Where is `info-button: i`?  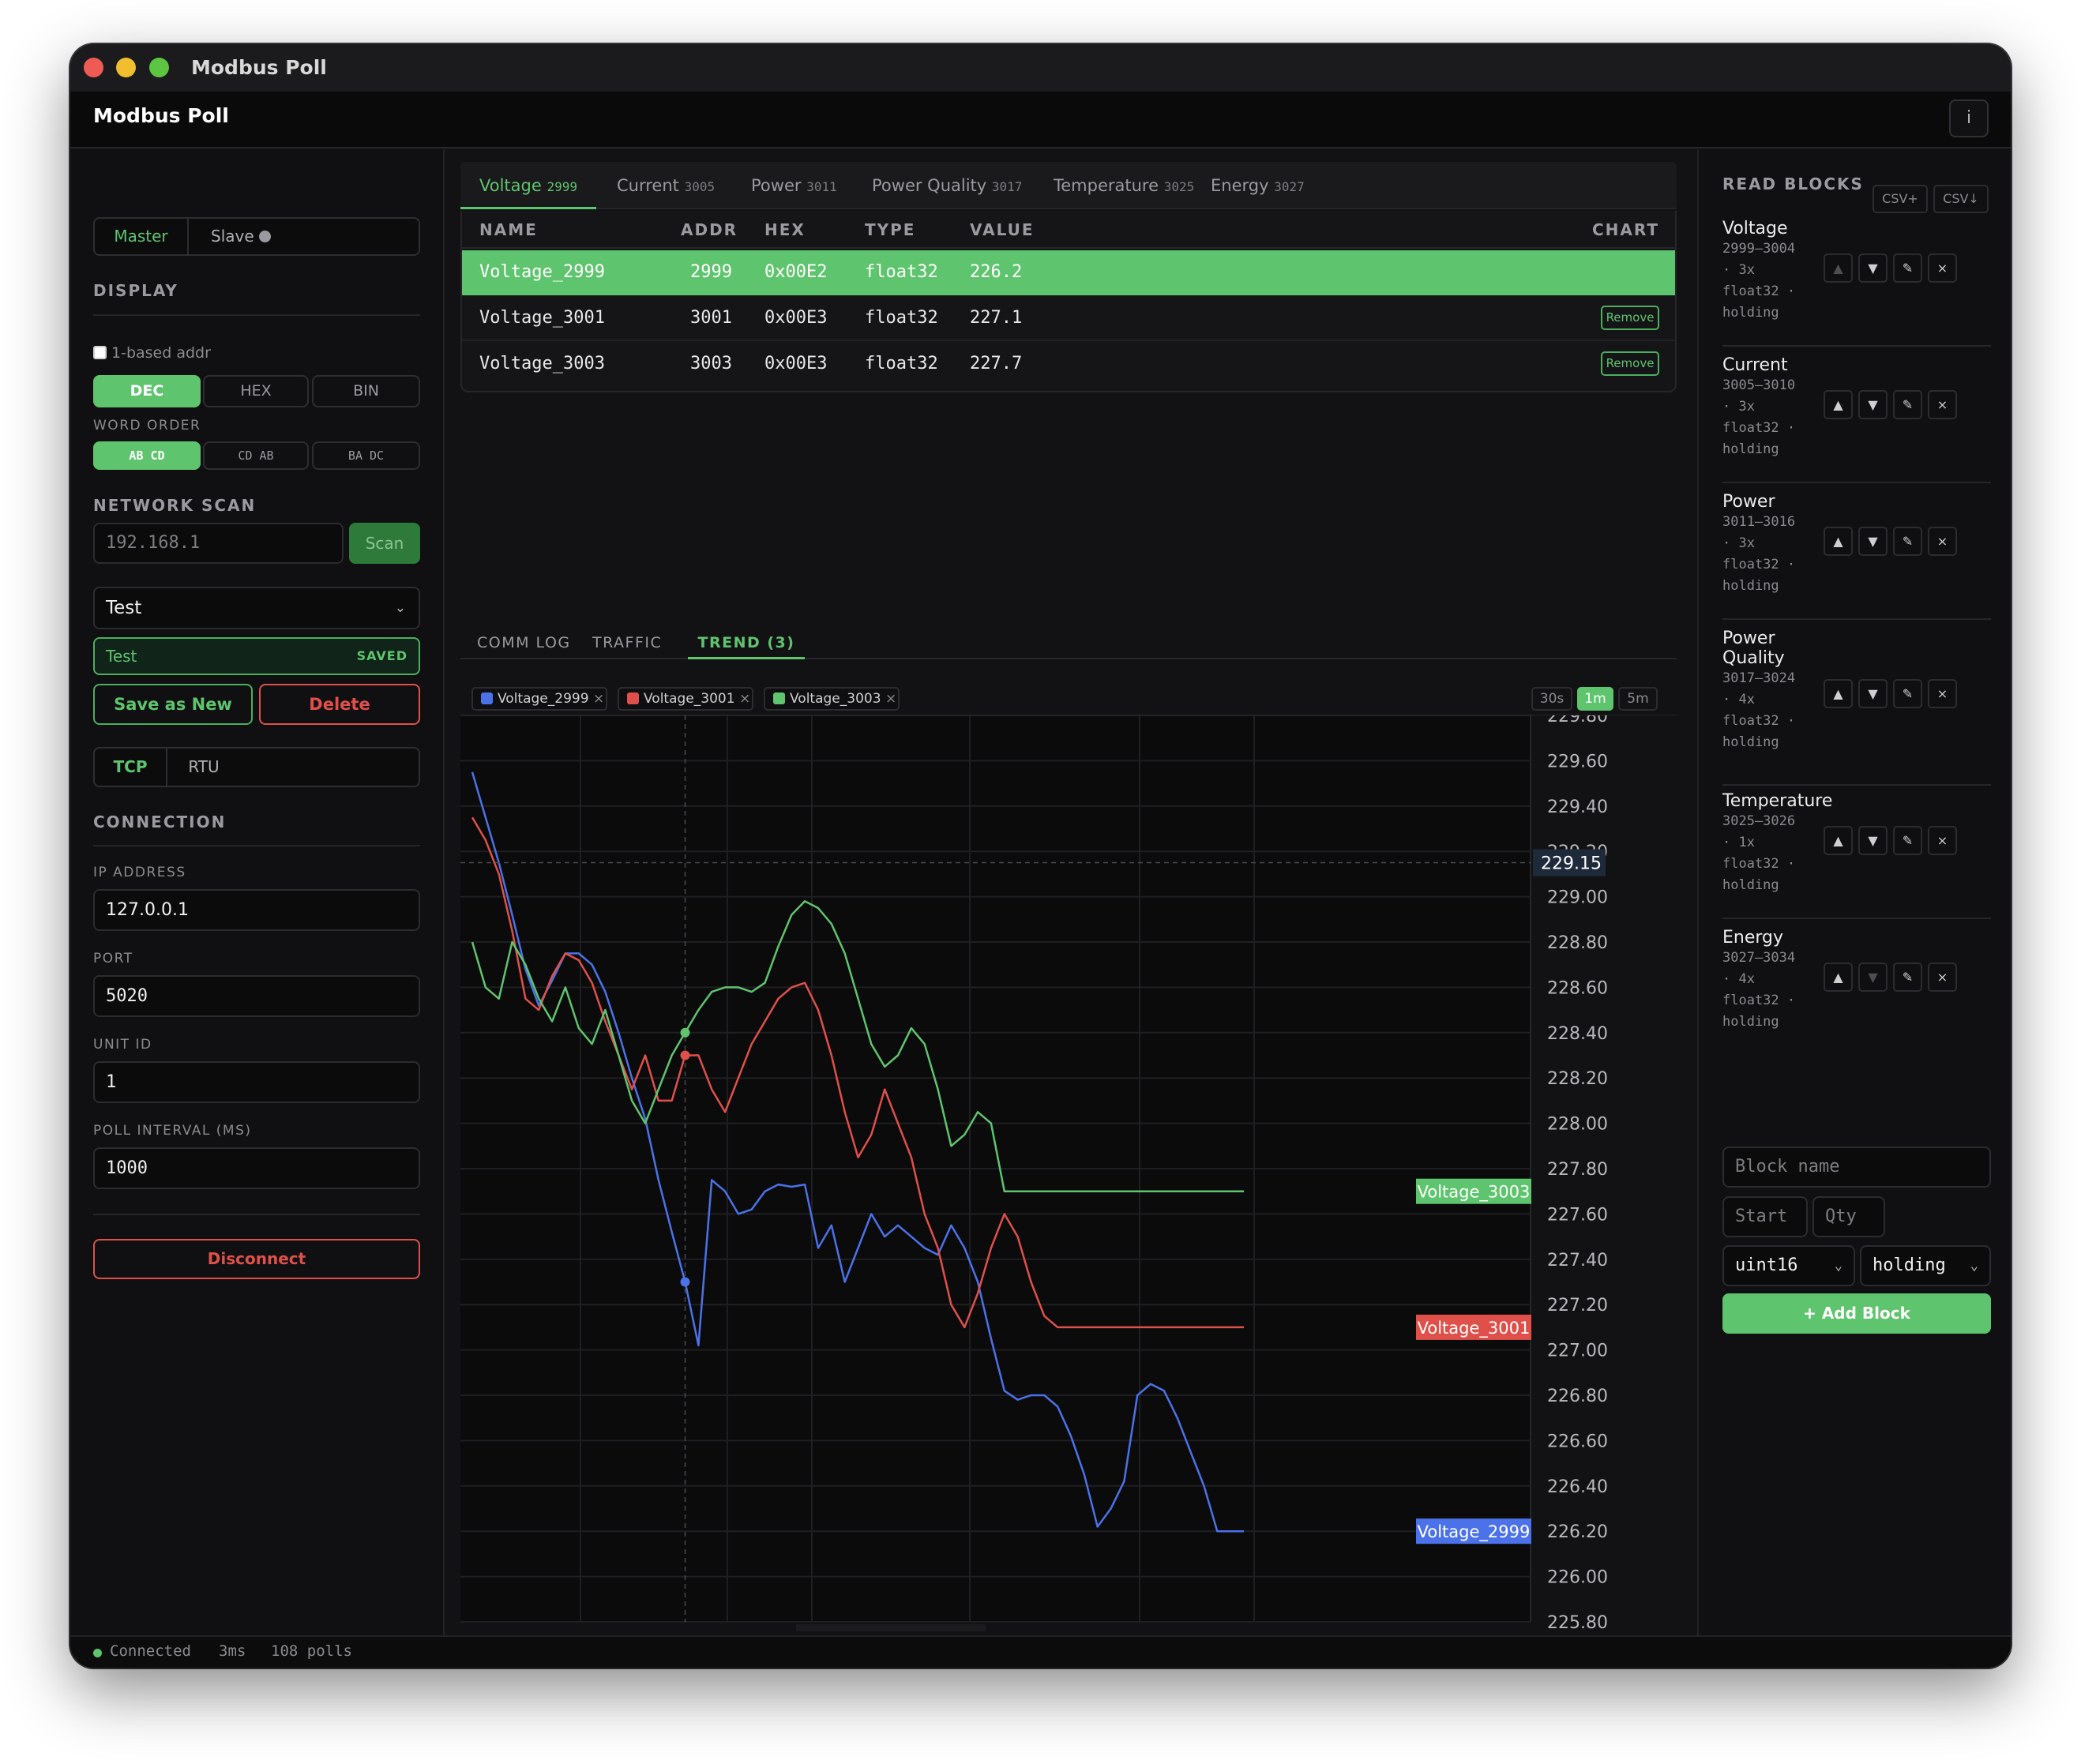
info-button: i is located at coordinates (1969, 118).